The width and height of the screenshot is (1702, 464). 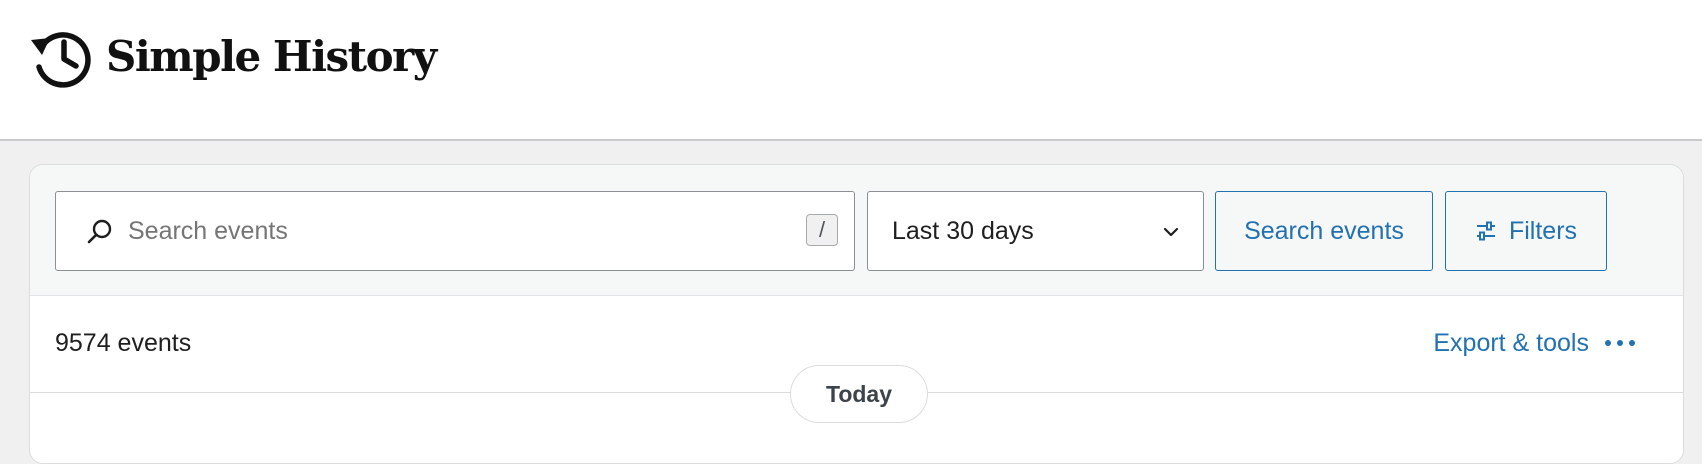 I want to click on chevron-down-icon, so click(x=1171, y=232).